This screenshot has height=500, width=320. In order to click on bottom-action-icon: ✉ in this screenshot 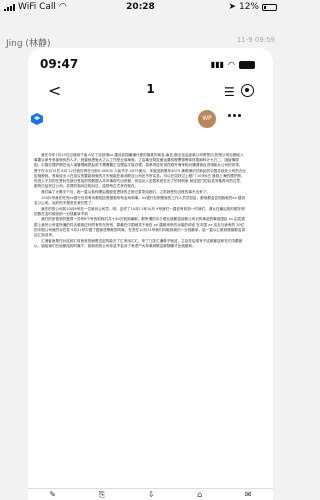, I will do `click(248, 494)`.